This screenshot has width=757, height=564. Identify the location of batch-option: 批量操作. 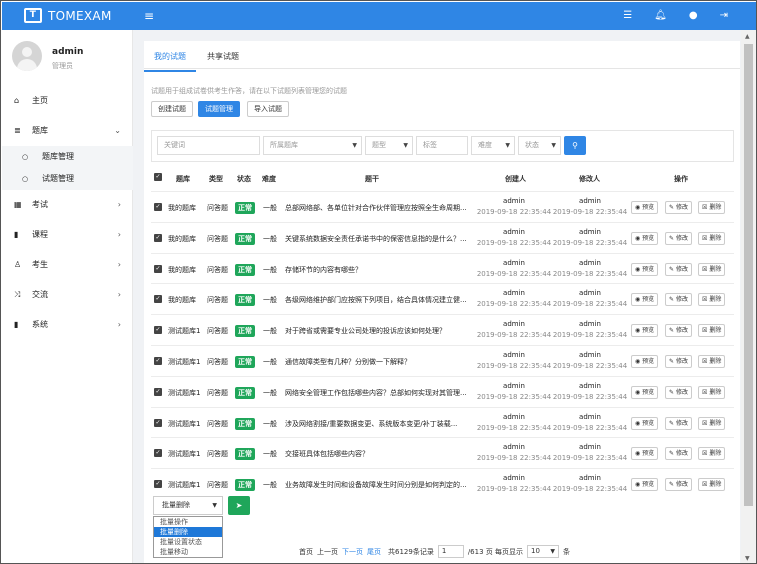
(188, 522).